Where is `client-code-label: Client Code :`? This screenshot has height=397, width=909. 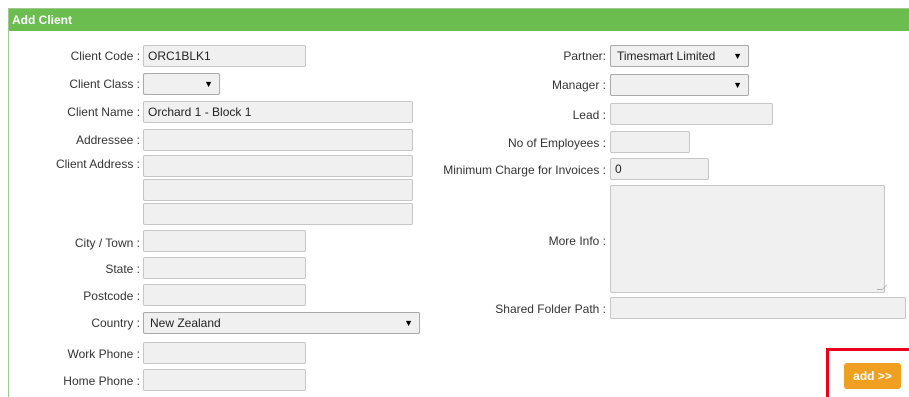
client-code-label: Client Code : is located at coordinates (105, 56).